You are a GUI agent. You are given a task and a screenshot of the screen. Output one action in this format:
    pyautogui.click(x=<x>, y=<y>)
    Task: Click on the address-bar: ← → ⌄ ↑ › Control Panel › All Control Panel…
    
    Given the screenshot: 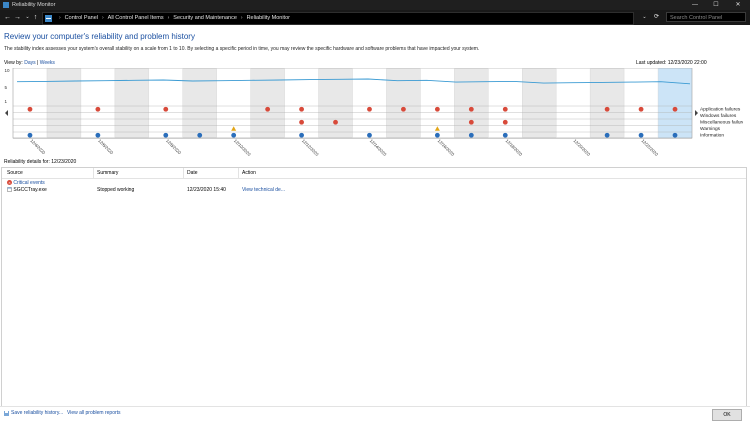 What is the action you would take?
    pyautogui.click(x=375, y=17)
    